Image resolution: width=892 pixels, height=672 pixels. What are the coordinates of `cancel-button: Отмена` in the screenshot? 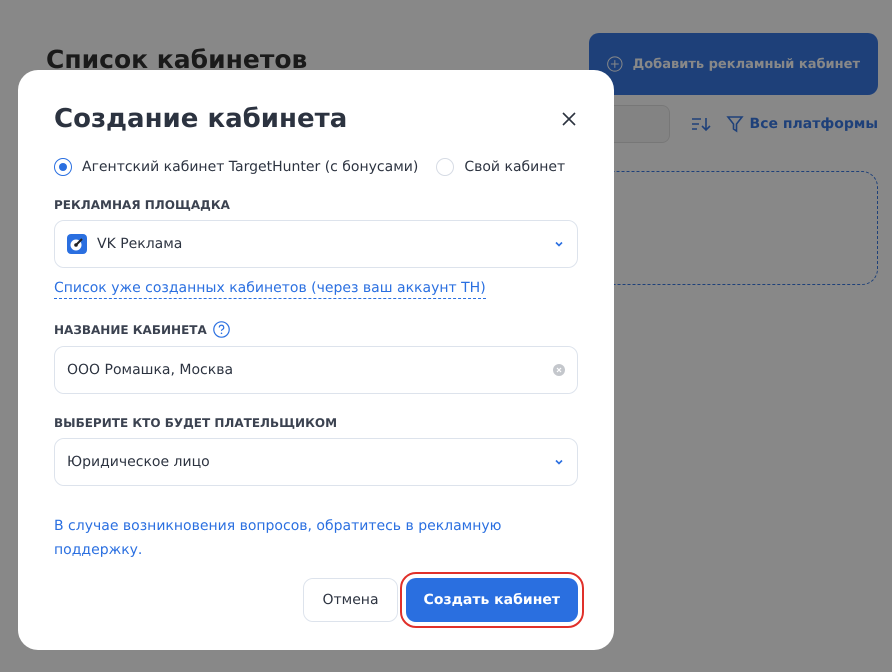 It's located at (350, 600).